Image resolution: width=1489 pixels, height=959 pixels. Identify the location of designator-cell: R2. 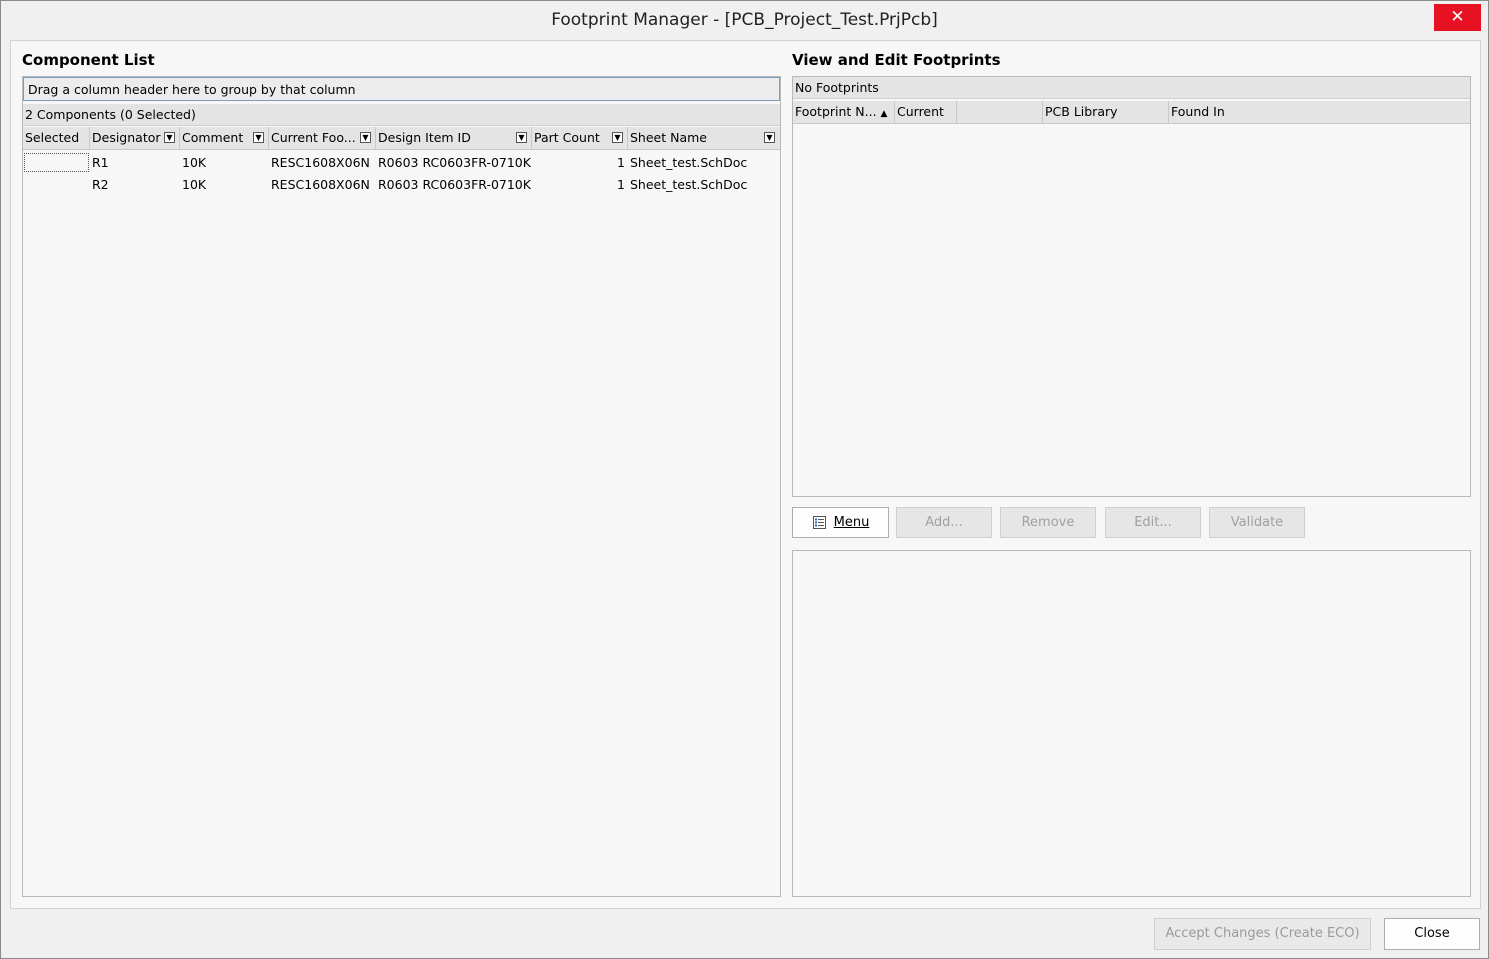
(100, 184).